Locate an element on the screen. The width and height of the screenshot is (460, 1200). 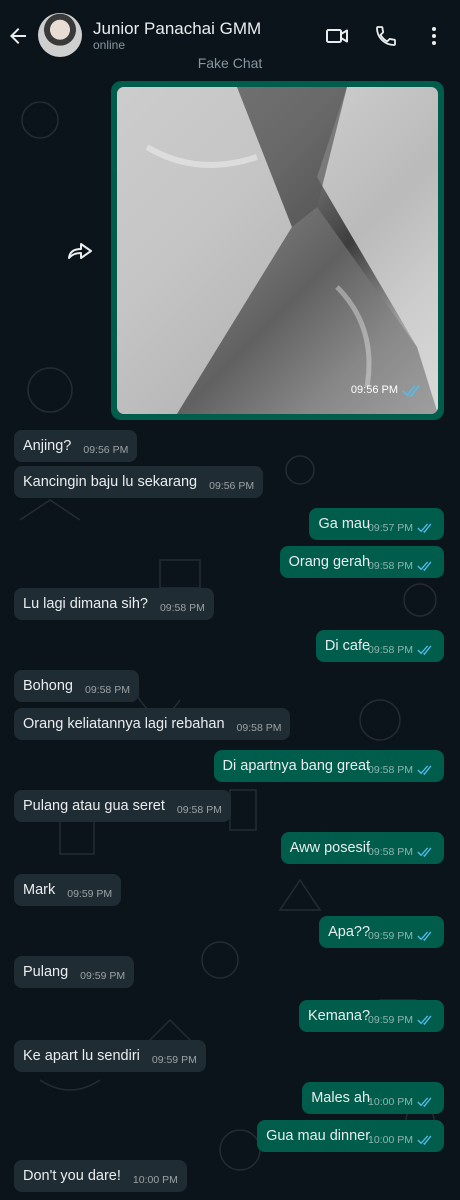
message-text: Ke apart lu sendiri is located at coordinates (81, 1056).